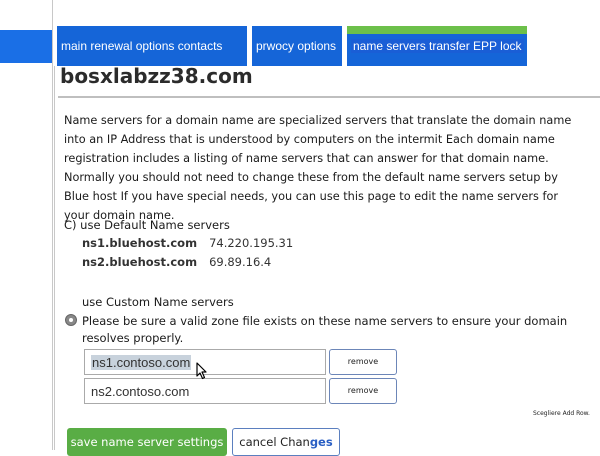 Image resolution: width=600 pixels, height=456 pixels. What do you see at coordinates (363, 391) in the screenshot?
I see `remove-nameserver-2-button: remove` at bounding box center [363, 391].